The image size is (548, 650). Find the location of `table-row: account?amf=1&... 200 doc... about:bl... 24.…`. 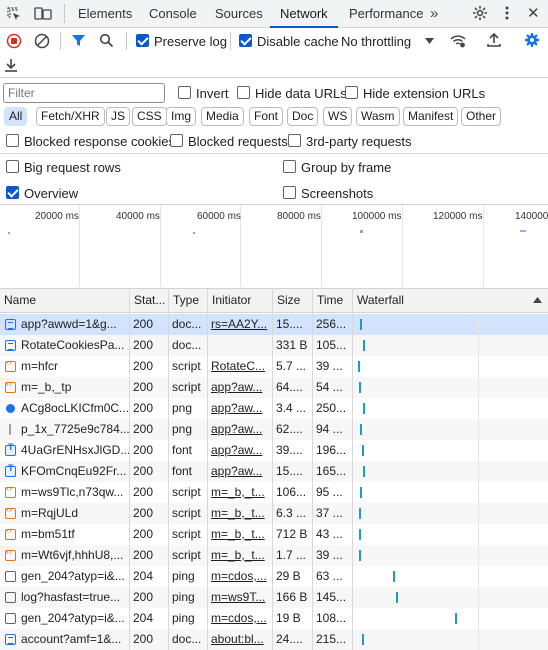

table-row: account?amf=1&... 200 doc... about:bl... 24.… is located at coordinates (274, 639).